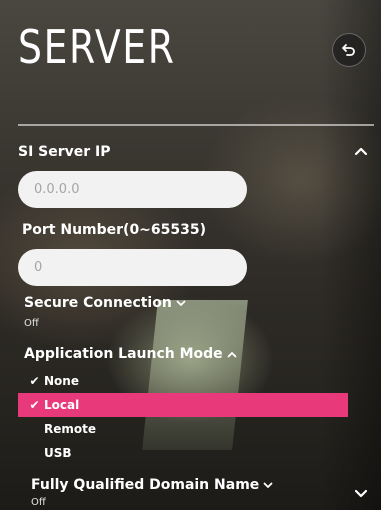 The width and height of the screenshot is (381, 510). Describe the element at coordinates (70, 429) in the screenshot. I see `launch-mode-option-label: Remote` at that location.